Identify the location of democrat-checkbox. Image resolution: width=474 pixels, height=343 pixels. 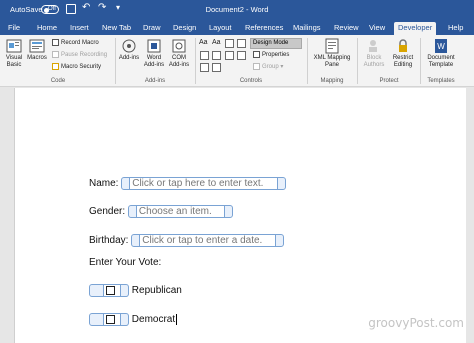
(110, 319).